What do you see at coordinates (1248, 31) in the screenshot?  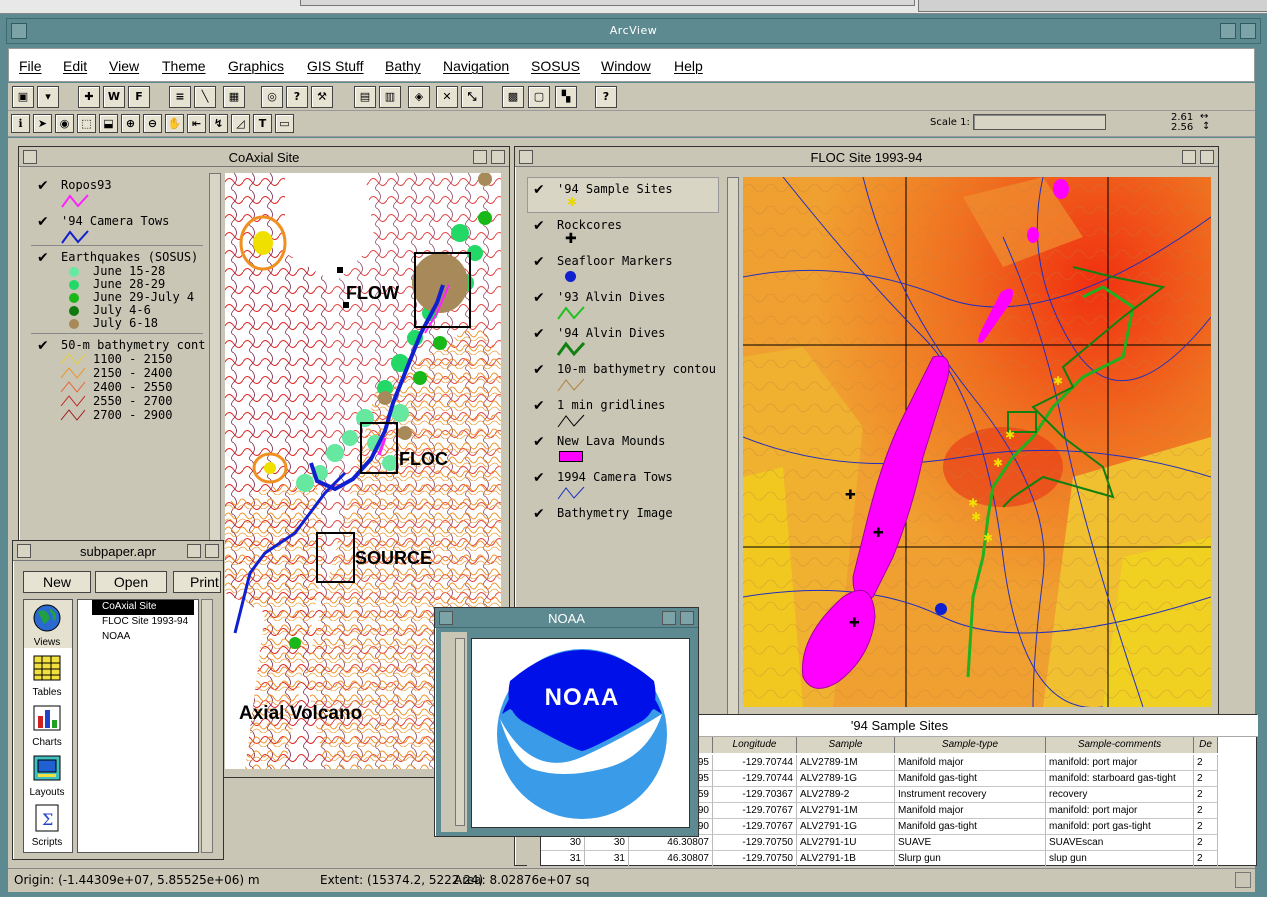 I see `maximize-button` at bounding box center [1248, 31].